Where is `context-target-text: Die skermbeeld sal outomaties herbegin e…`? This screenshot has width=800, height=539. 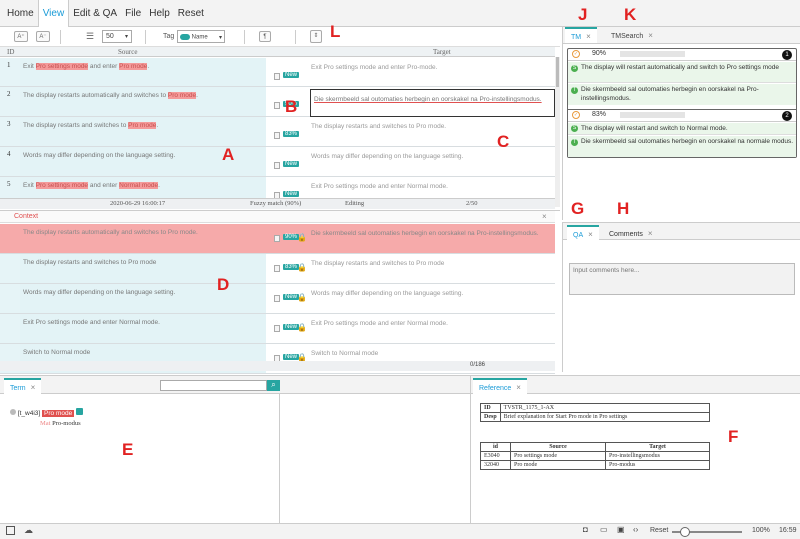 context-target-text: Die skermbeeld sal outomaties herbegin e… is located at coordinates (425, 233).